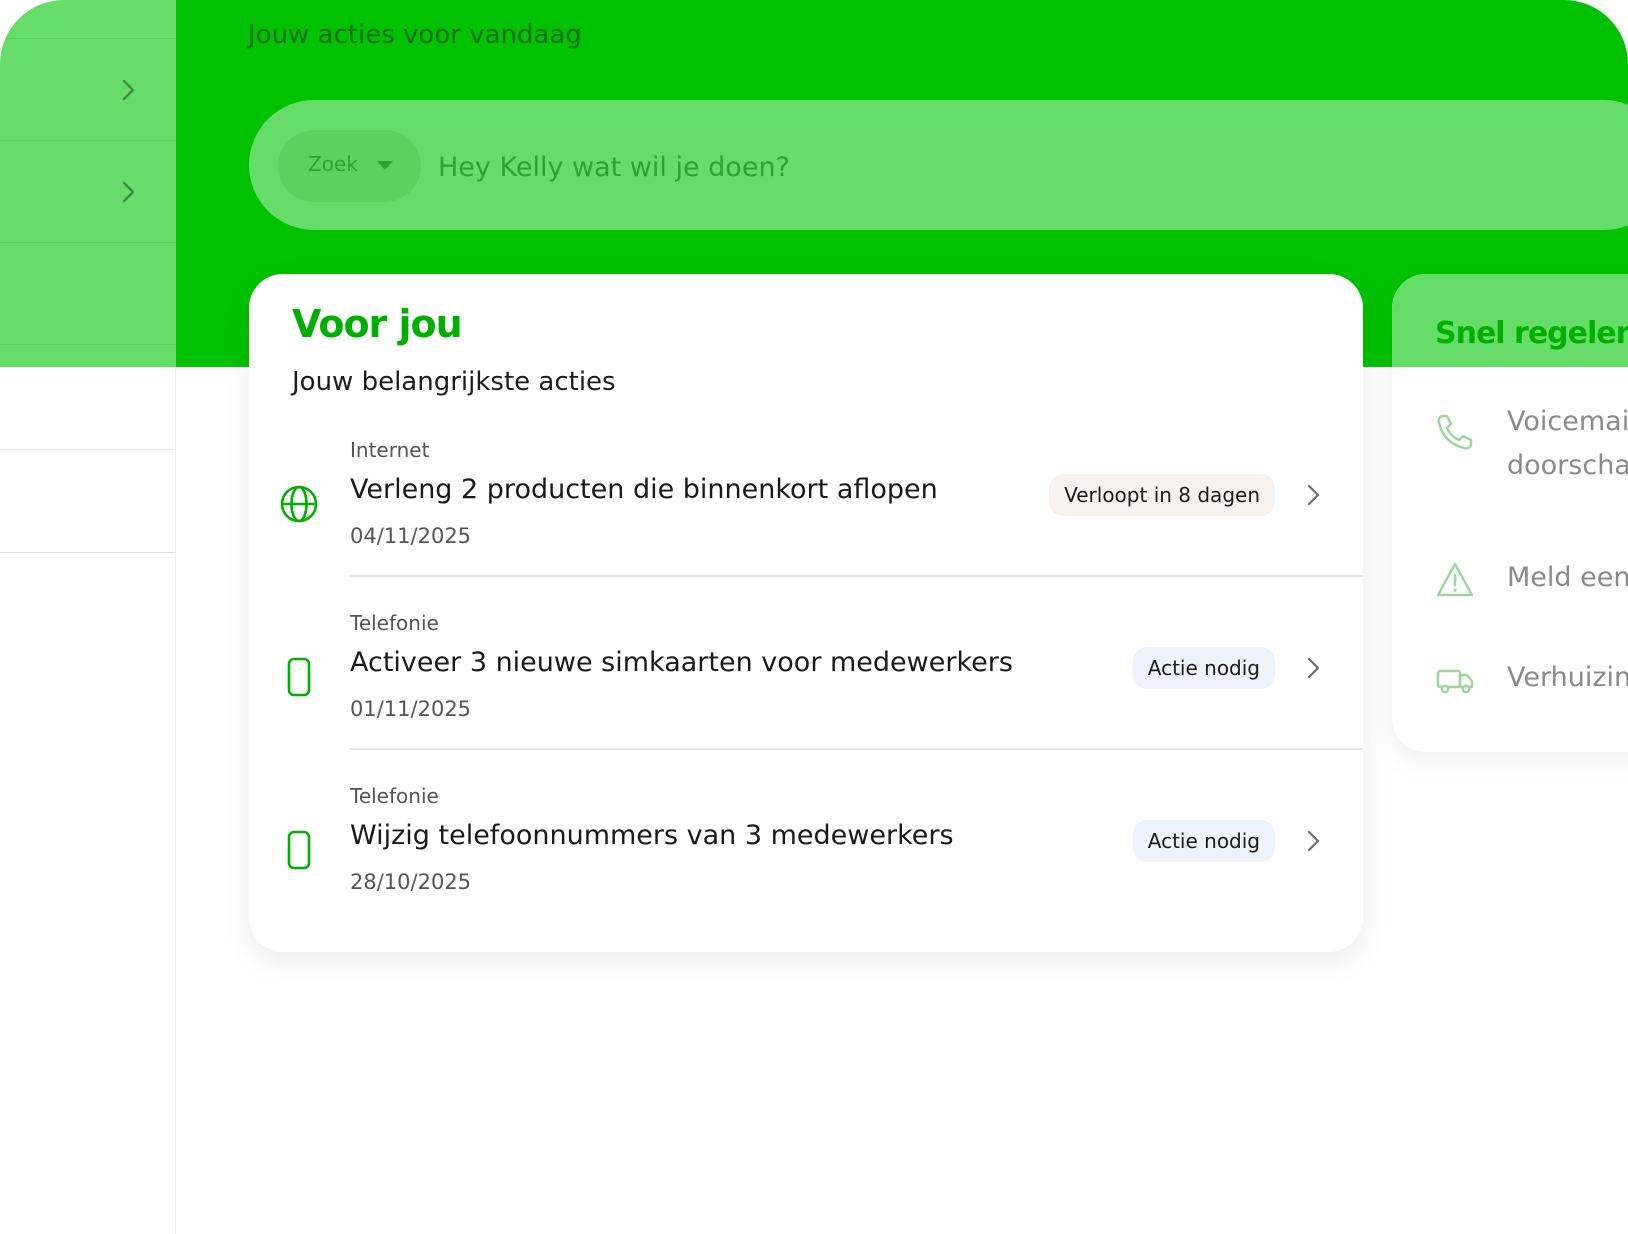  What do you see at coordinates (299, 504) in the screenshot?
I see `globe-icon` at bounding box center [299, 504].